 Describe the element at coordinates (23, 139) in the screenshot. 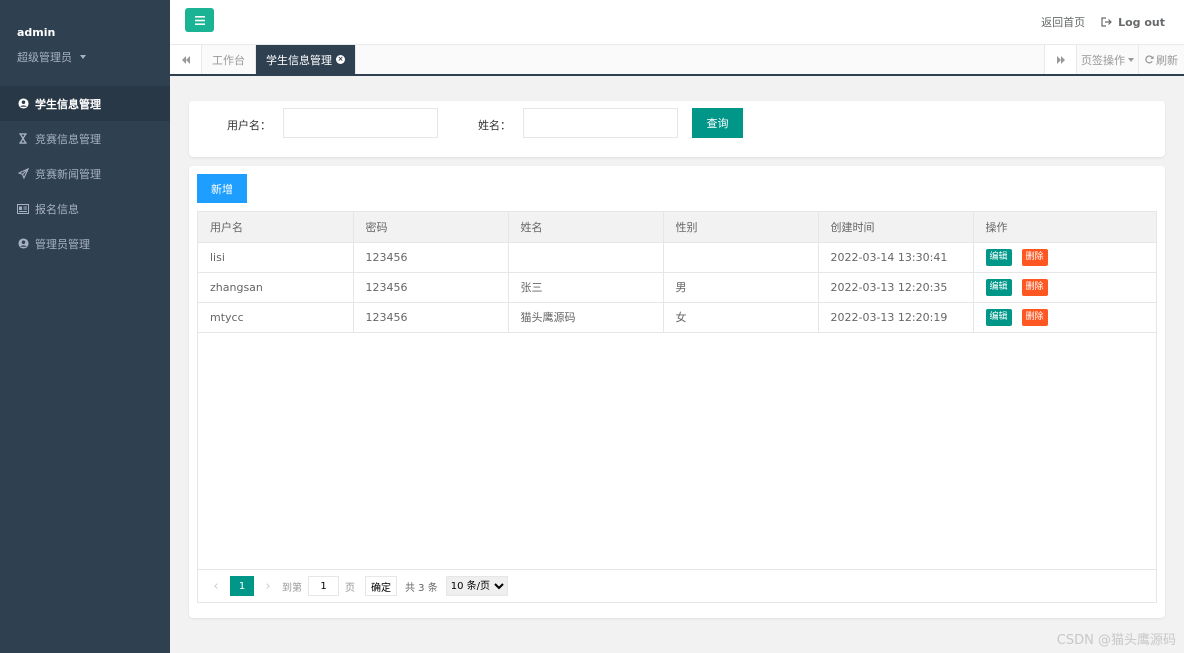

I see `hourglass-icon` at that location.